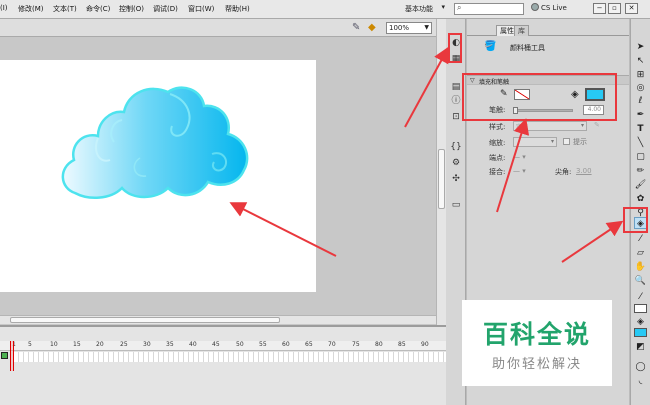 This screenshot has width=650, height=405. What do you see at coordinates (283, 229) in the screenshot?
I see `arrow-to-cloud` at bounding box center [283, 229].